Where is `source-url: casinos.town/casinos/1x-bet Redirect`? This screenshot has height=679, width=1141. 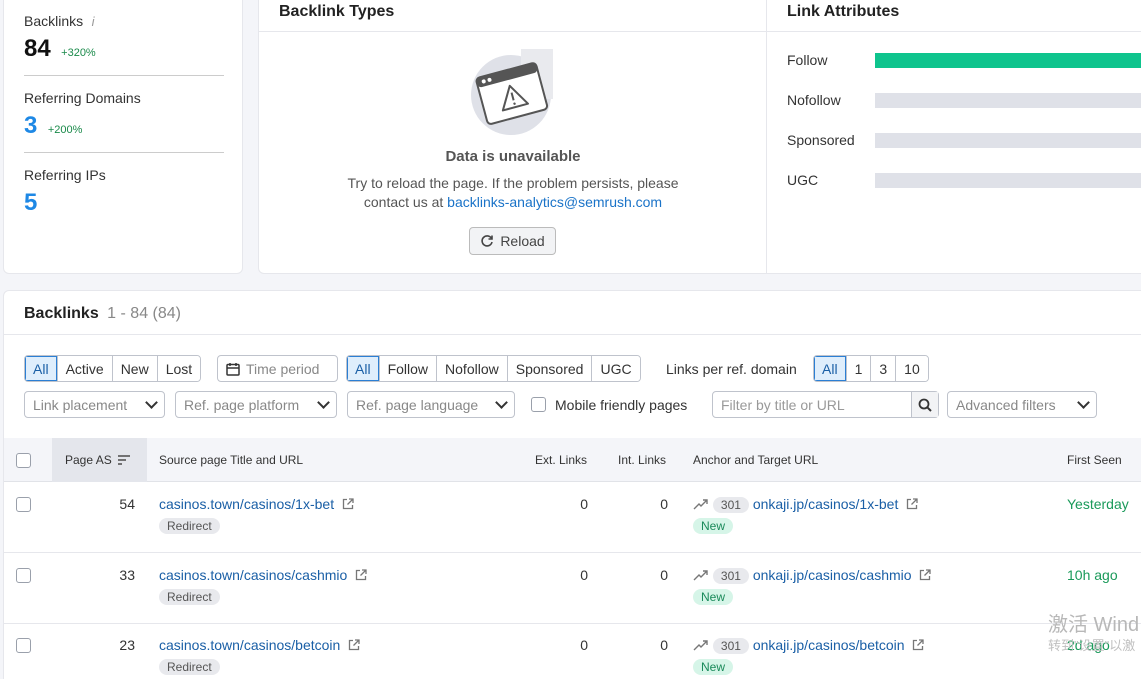 source-url: casinos.town/casinos/1x-bet Redirect is located at coordinates (256, 515).